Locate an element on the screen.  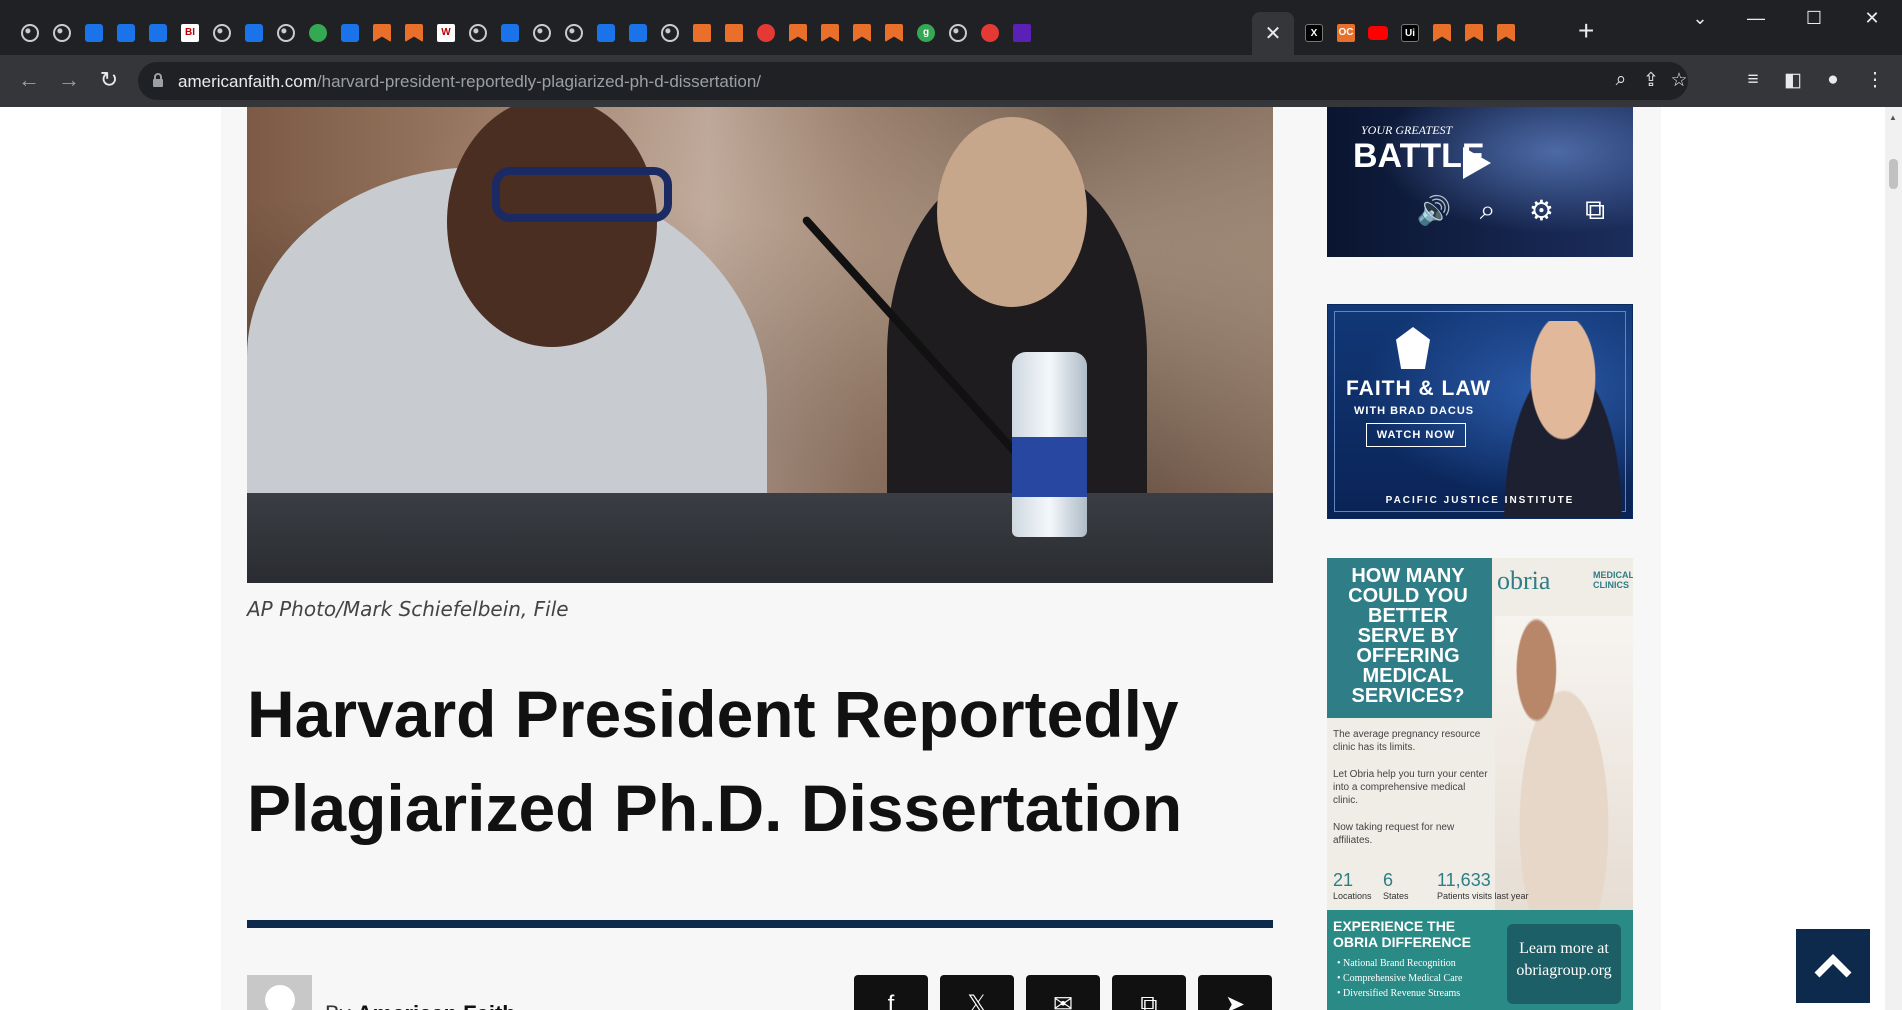
ui-dark-icon: Ui is located at coordinates (1410, 33).